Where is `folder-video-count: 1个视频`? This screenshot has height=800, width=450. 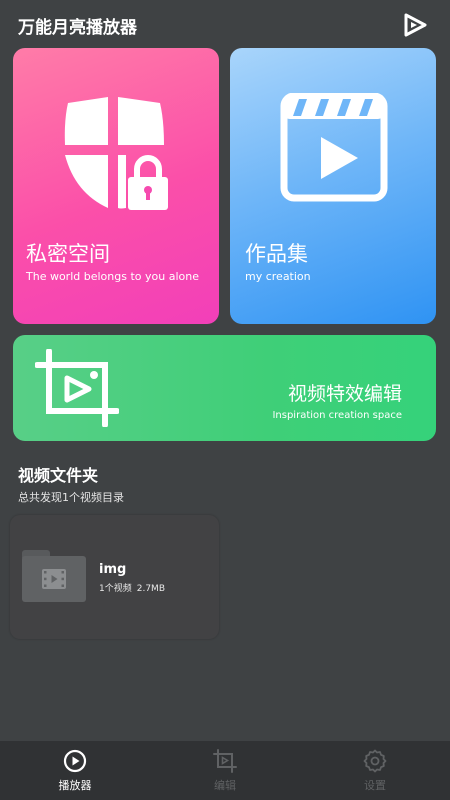
folder-video-count: 1个视频 is located at coordinates (115, 589).